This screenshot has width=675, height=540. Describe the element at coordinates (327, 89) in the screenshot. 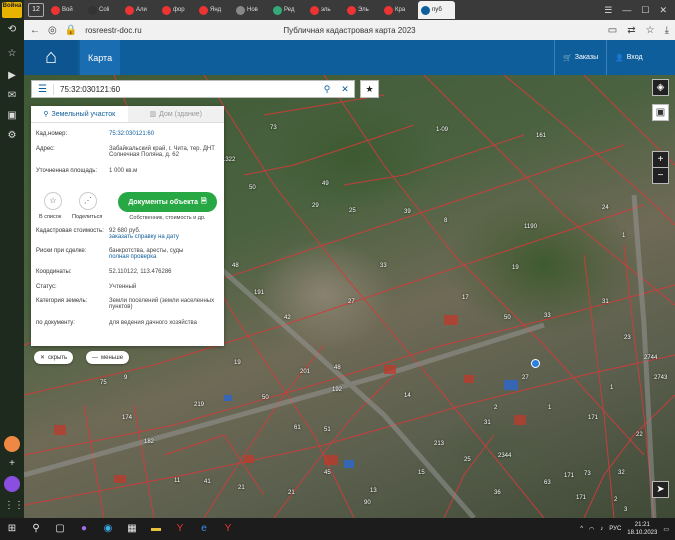

I see `search-icon: ⚲` at that location.